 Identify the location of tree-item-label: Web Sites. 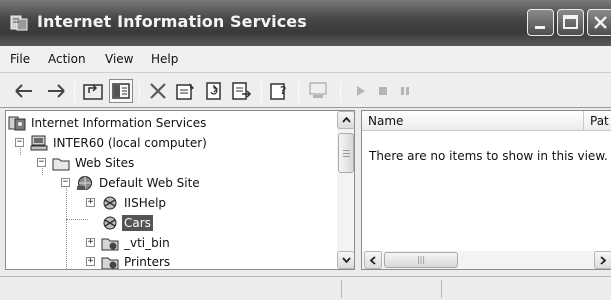
(105, 162).